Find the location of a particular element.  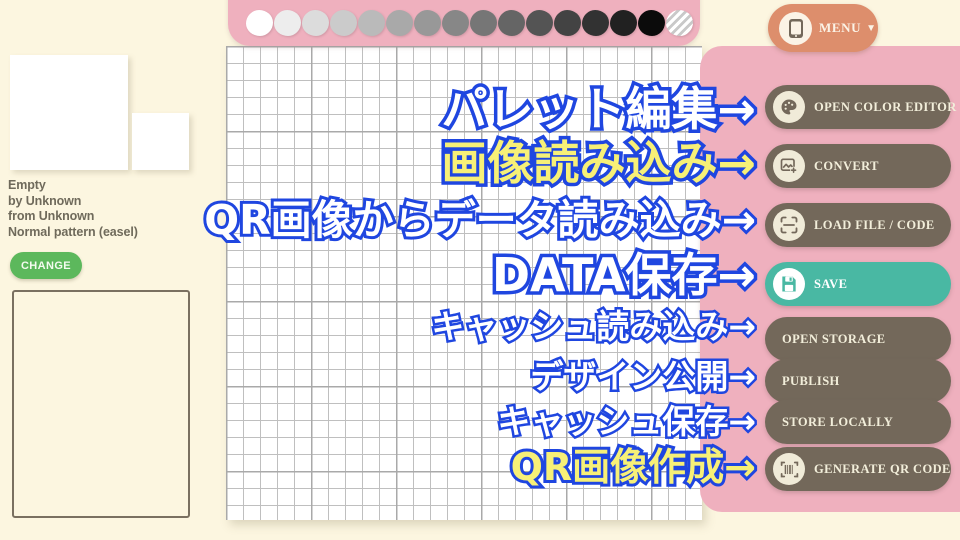

palette-swatches is located at coordinates (469, 23).